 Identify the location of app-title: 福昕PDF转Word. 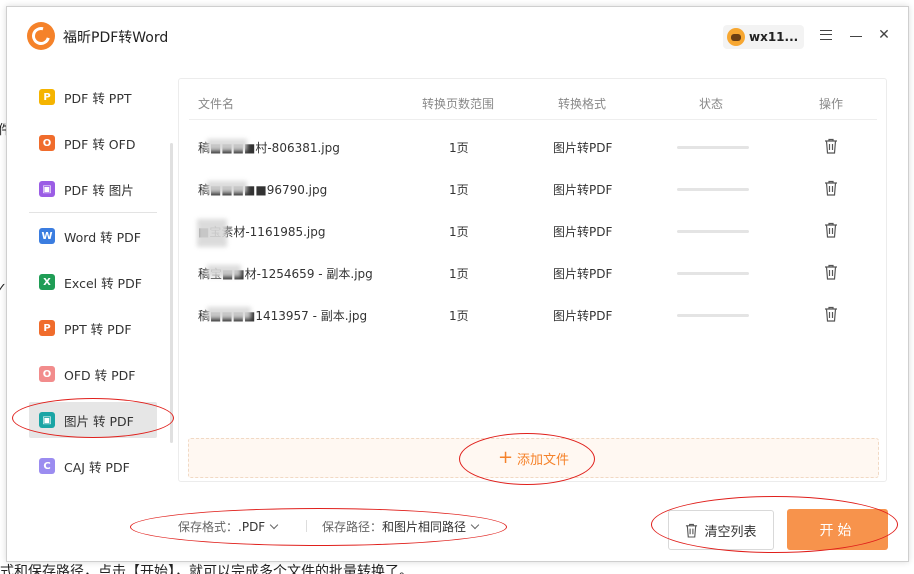
(116, 38).